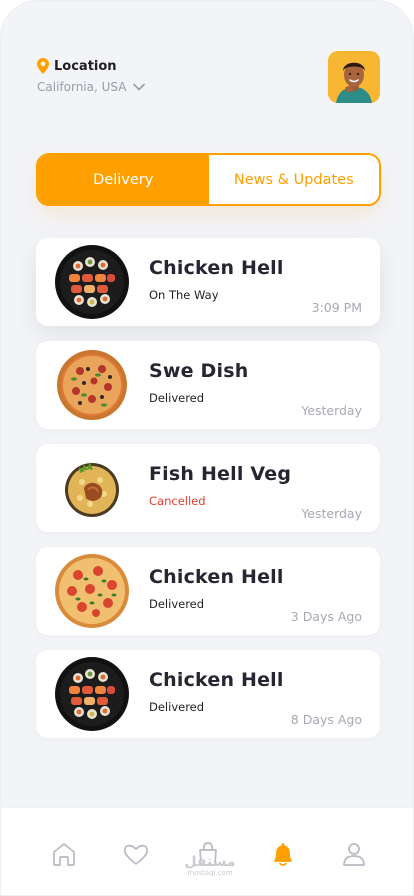 This screenshot has width=414, height=896. Describe the element at coordinates (326, 719) in the screenshot. I see `order-time: 8 Days Ago` at that location.